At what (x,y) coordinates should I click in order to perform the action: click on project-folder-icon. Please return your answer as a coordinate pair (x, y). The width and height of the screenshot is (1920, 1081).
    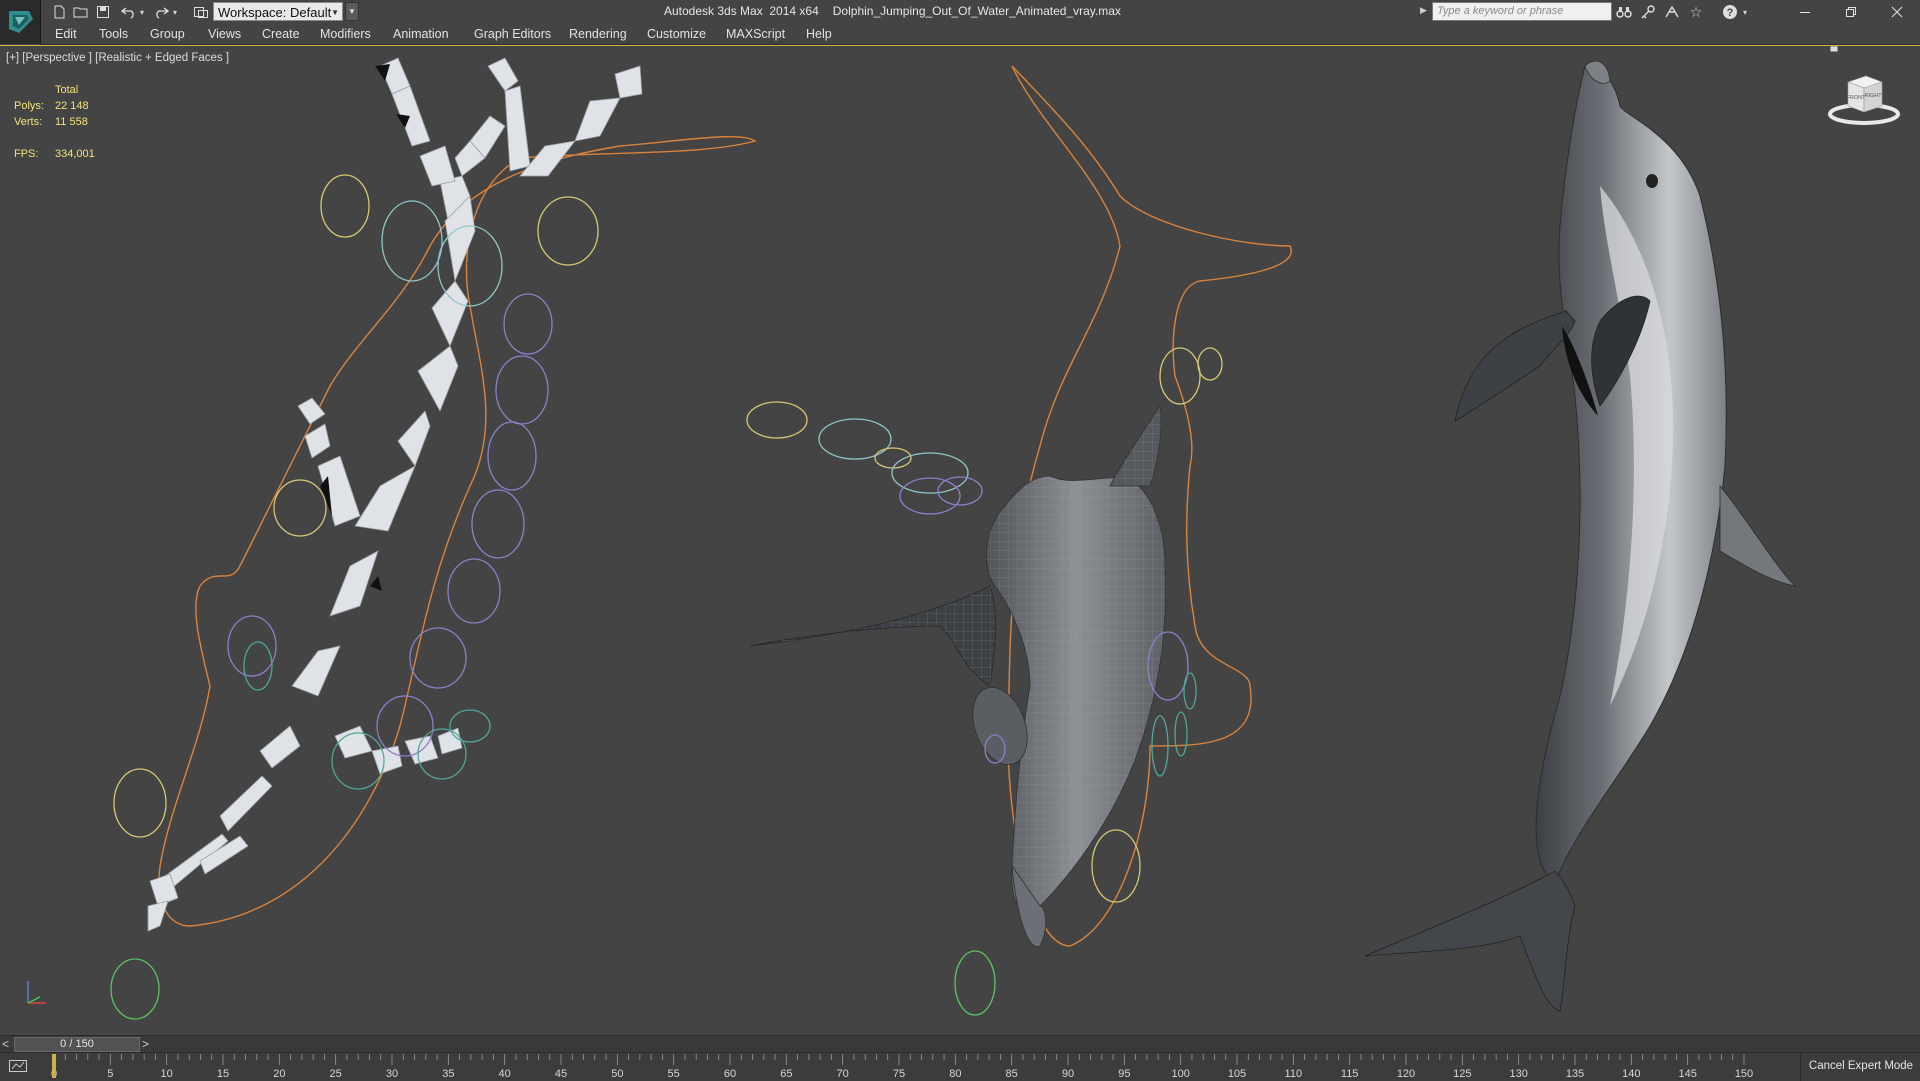
    Looking at the image, I should click on (201, 12).